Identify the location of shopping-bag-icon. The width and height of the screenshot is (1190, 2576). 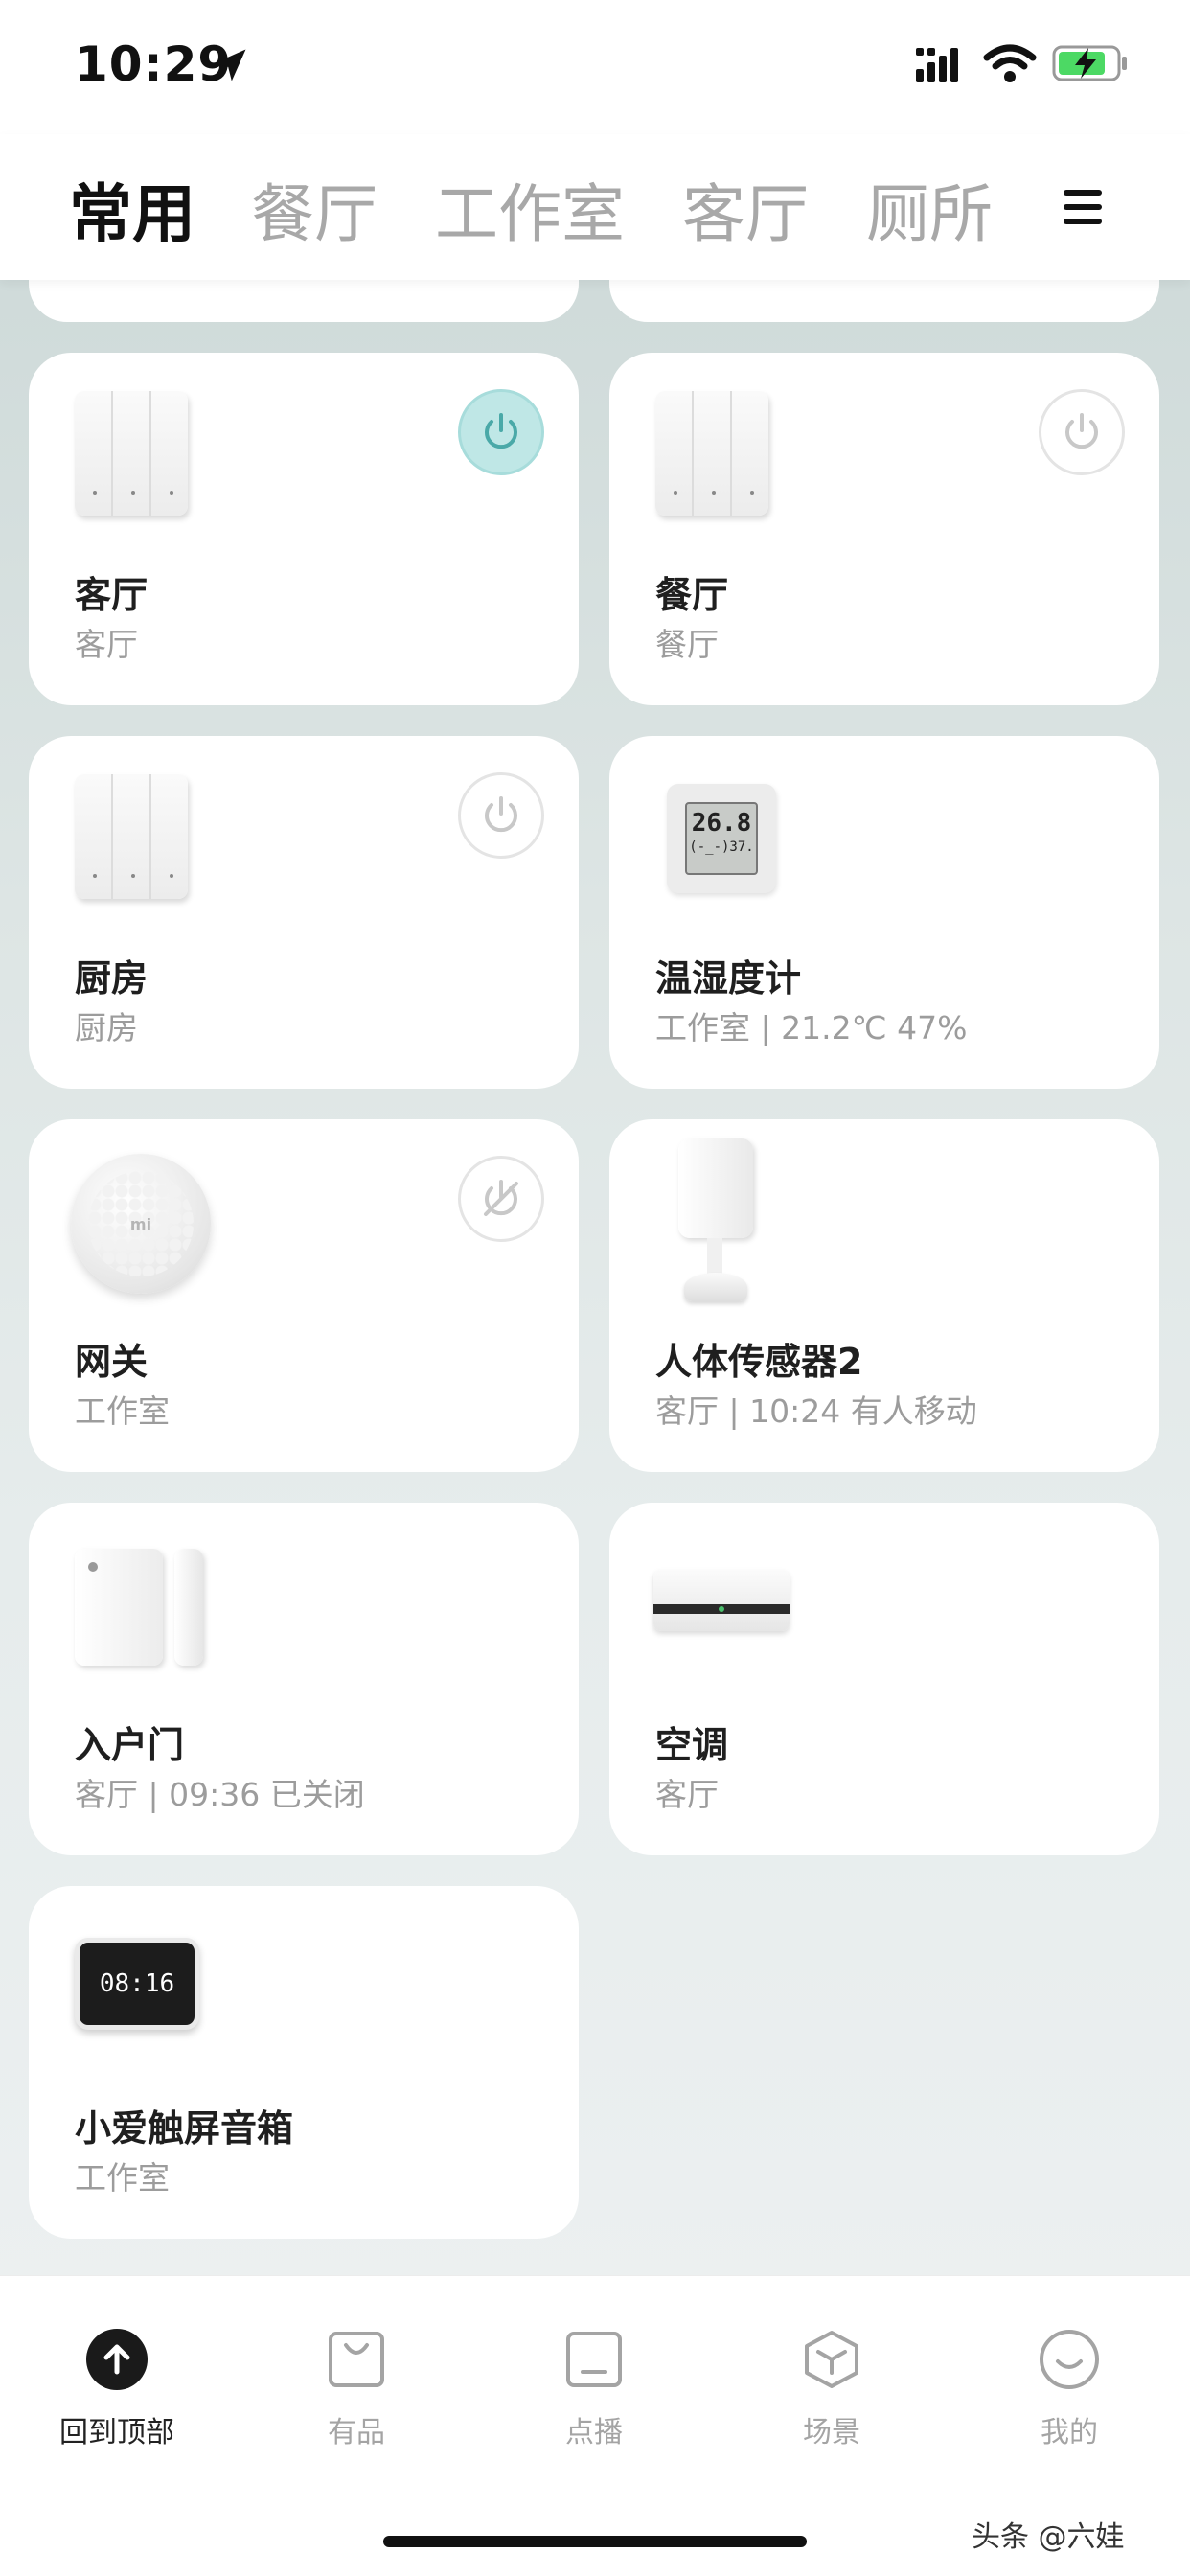
(357, 2359).